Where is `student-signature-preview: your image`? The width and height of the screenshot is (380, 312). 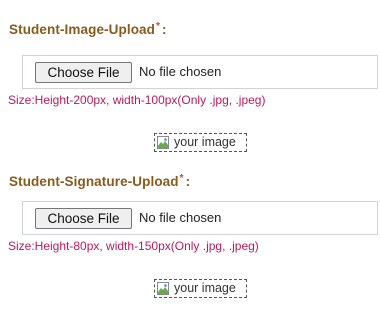 student-signature-preview: your image is located at coordinates (200, 288).